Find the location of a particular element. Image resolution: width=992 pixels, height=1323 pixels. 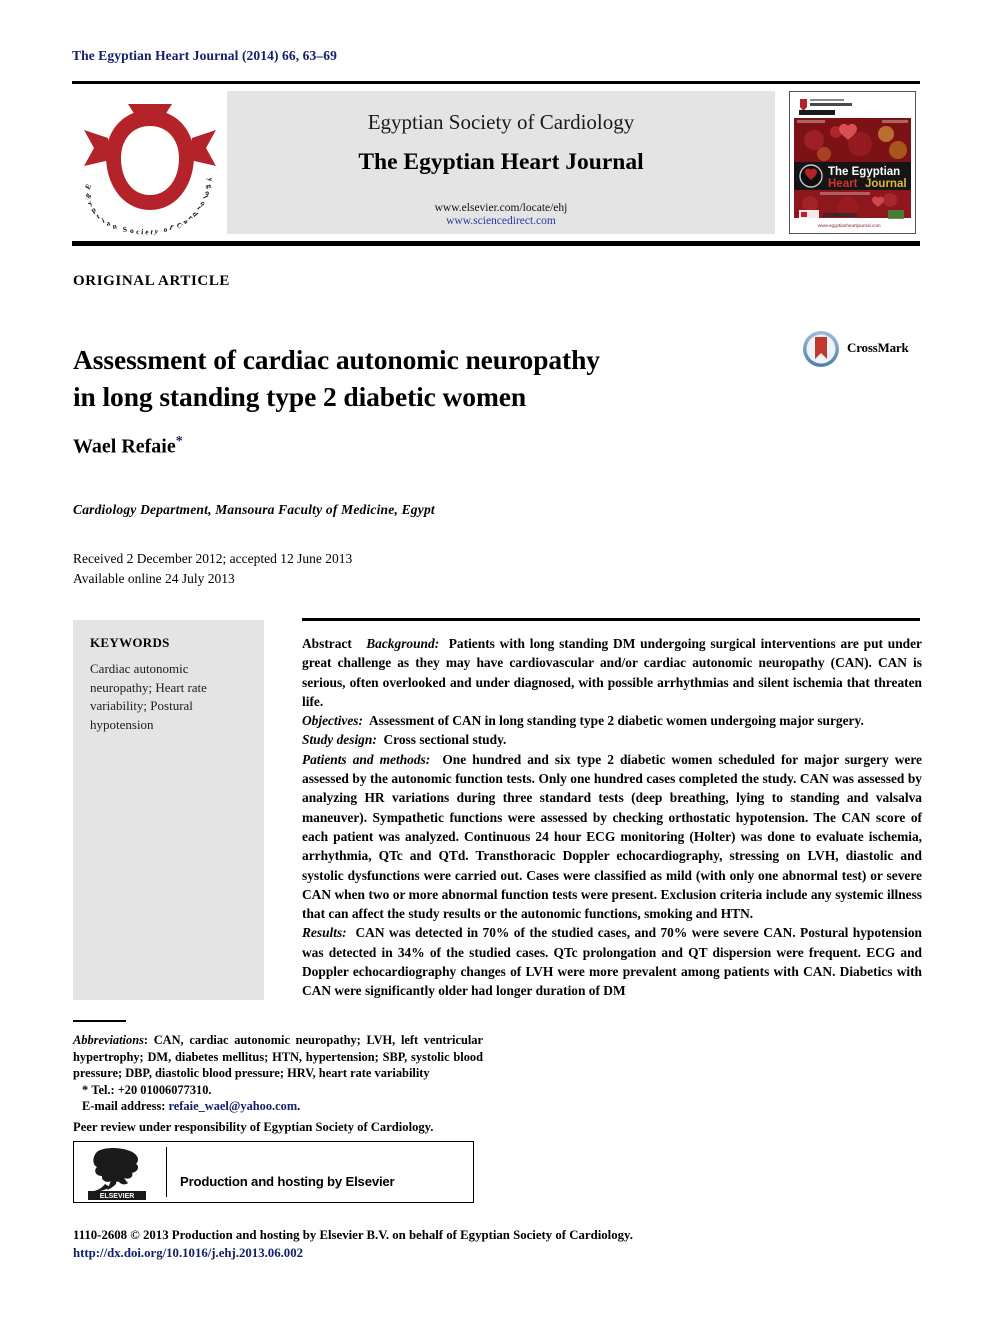

abstract-background-label: Background: is located at coordinates (403, 643).